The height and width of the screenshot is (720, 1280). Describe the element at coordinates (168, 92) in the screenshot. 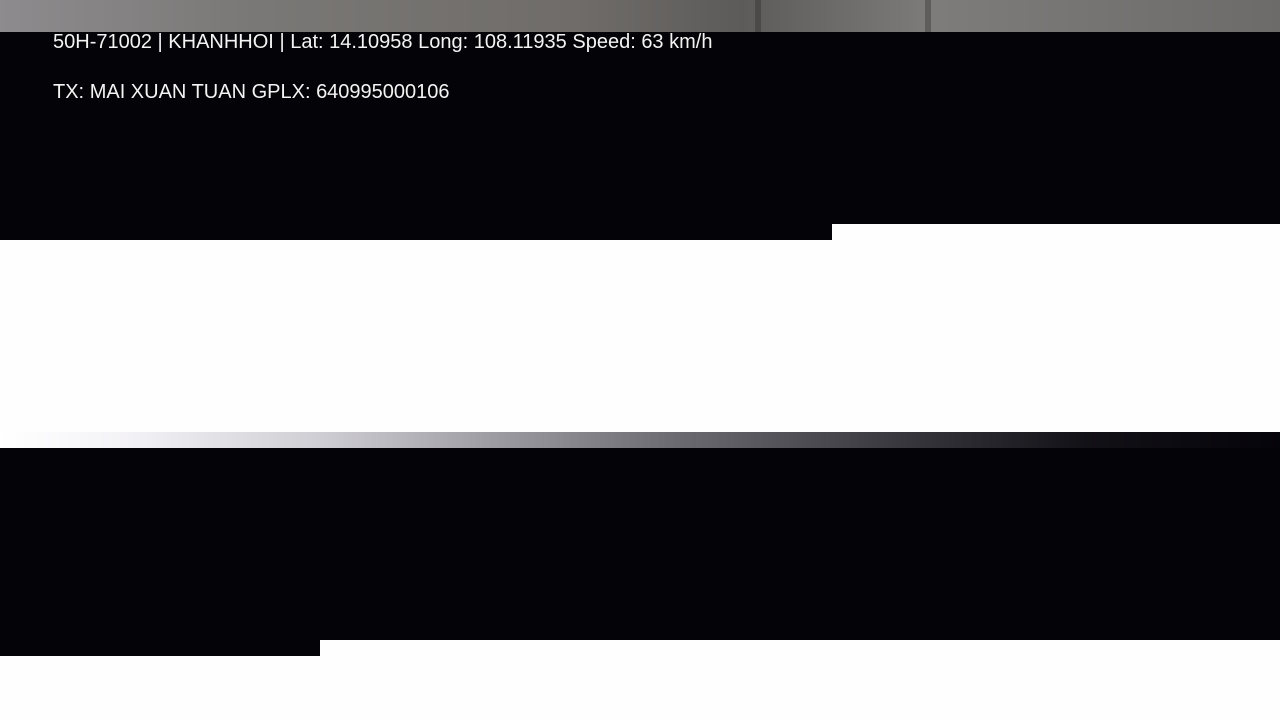

I see `driver-name: MAI XUAN TUAN` at that location.